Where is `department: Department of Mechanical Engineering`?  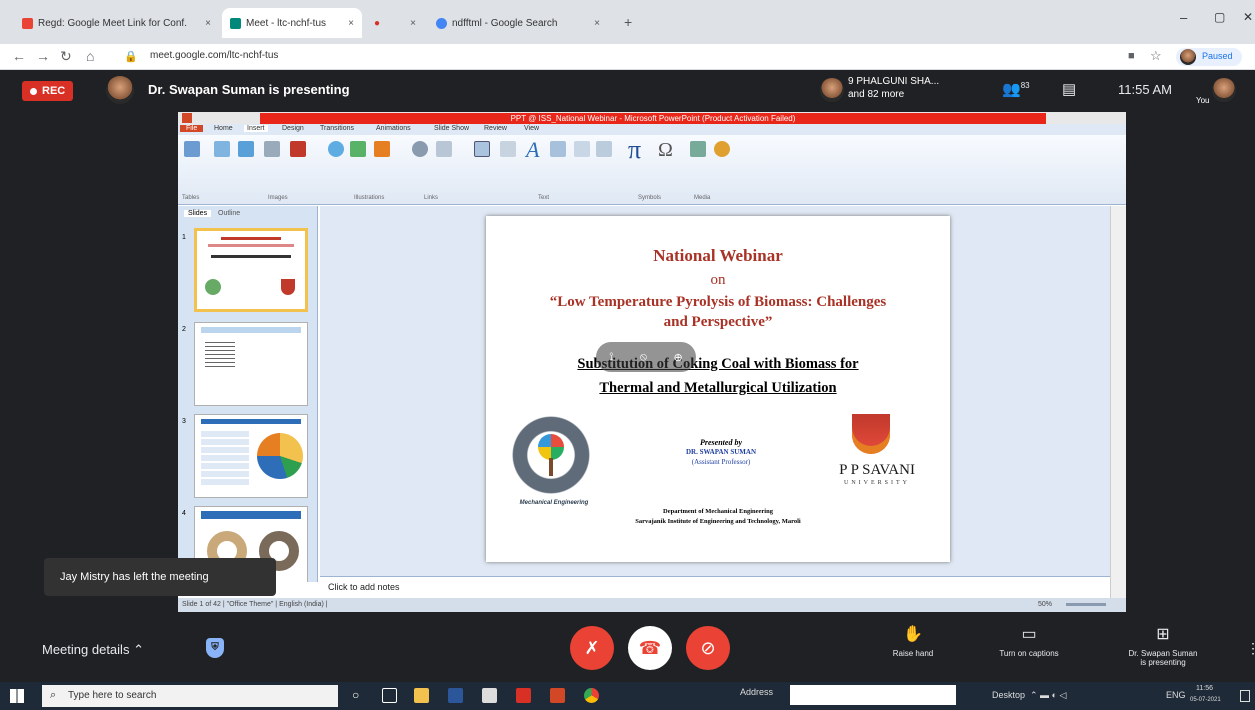
department: Department of Mechanical Engineering is located at coordinates (718, 511).